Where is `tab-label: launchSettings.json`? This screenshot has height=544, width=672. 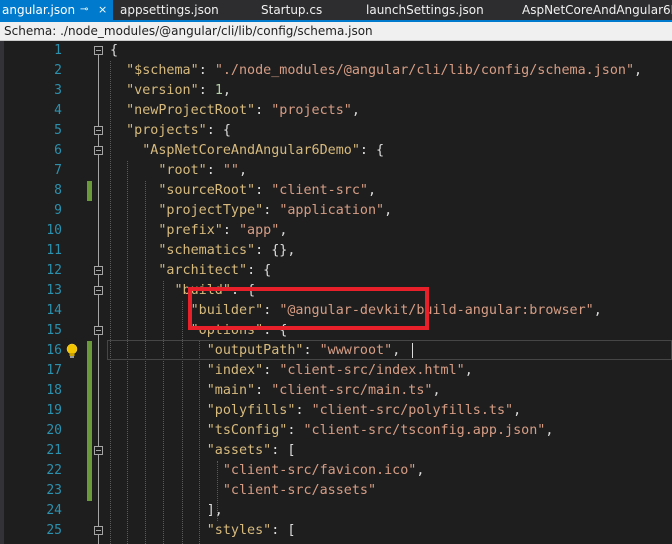
tab-label: launchSettings.json is located at coordinates (425, 10).